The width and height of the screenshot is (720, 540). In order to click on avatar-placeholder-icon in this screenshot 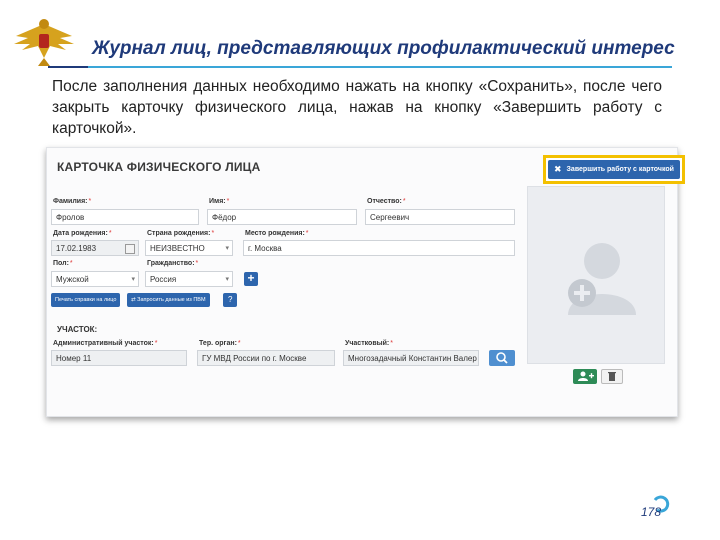, I will do `click(602, 279)`.